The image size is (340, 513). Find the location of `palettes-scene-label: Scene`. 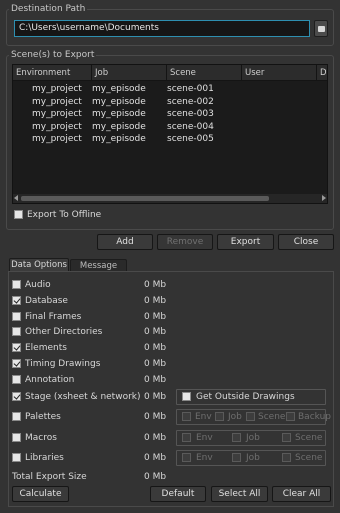

palettes-scene-label: Scene is located at coordinates (272, 417).